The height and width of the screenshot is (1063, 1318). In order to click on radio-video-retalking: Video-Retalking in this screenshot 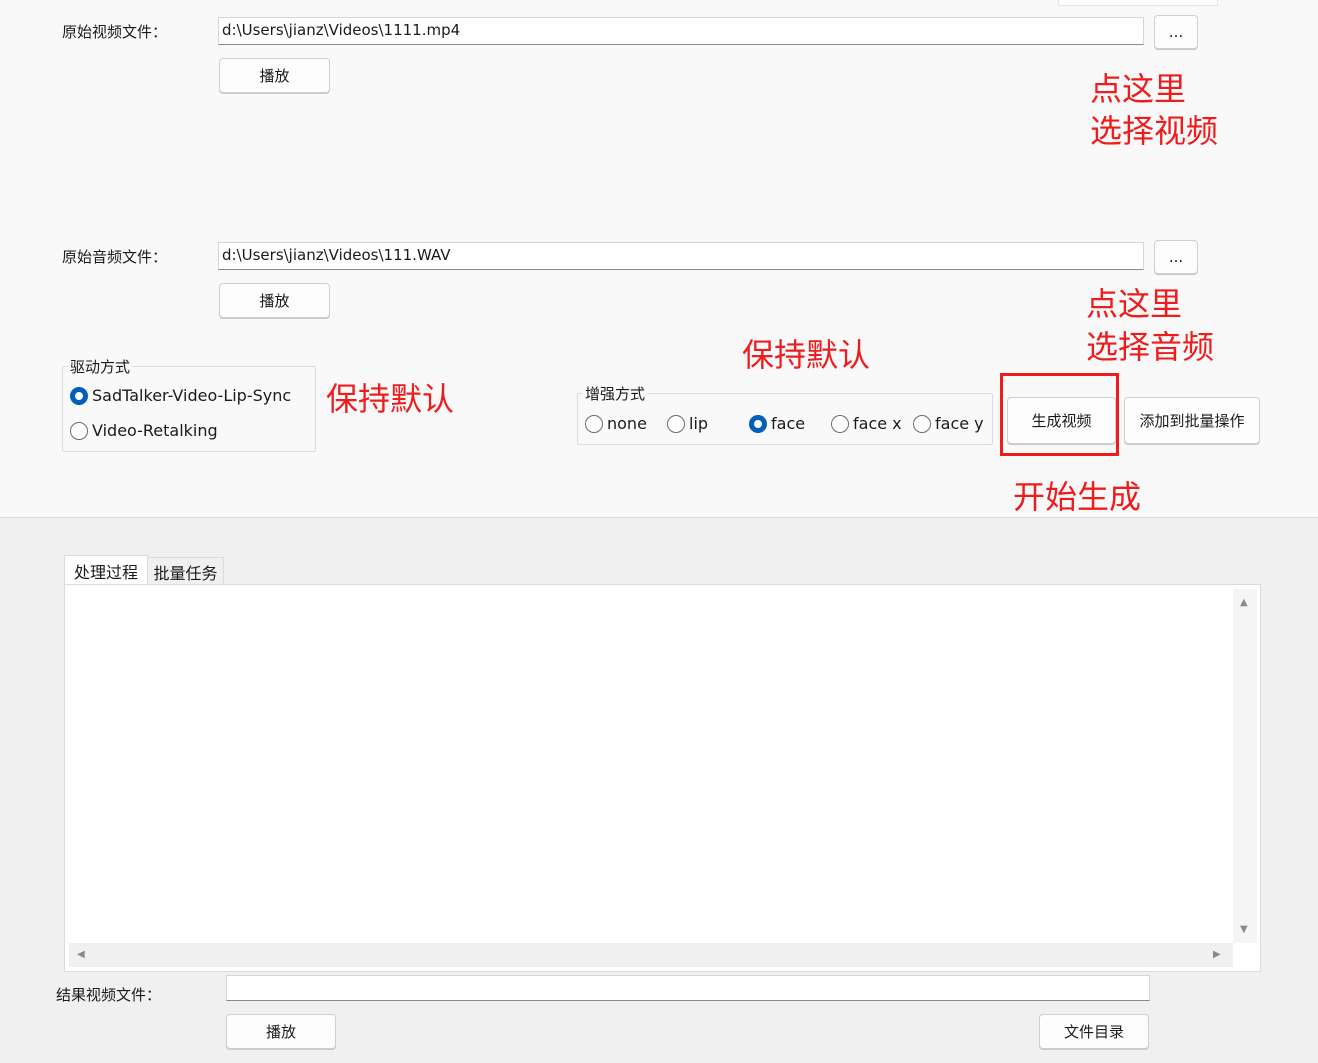, I will do `click(144, 430)`.